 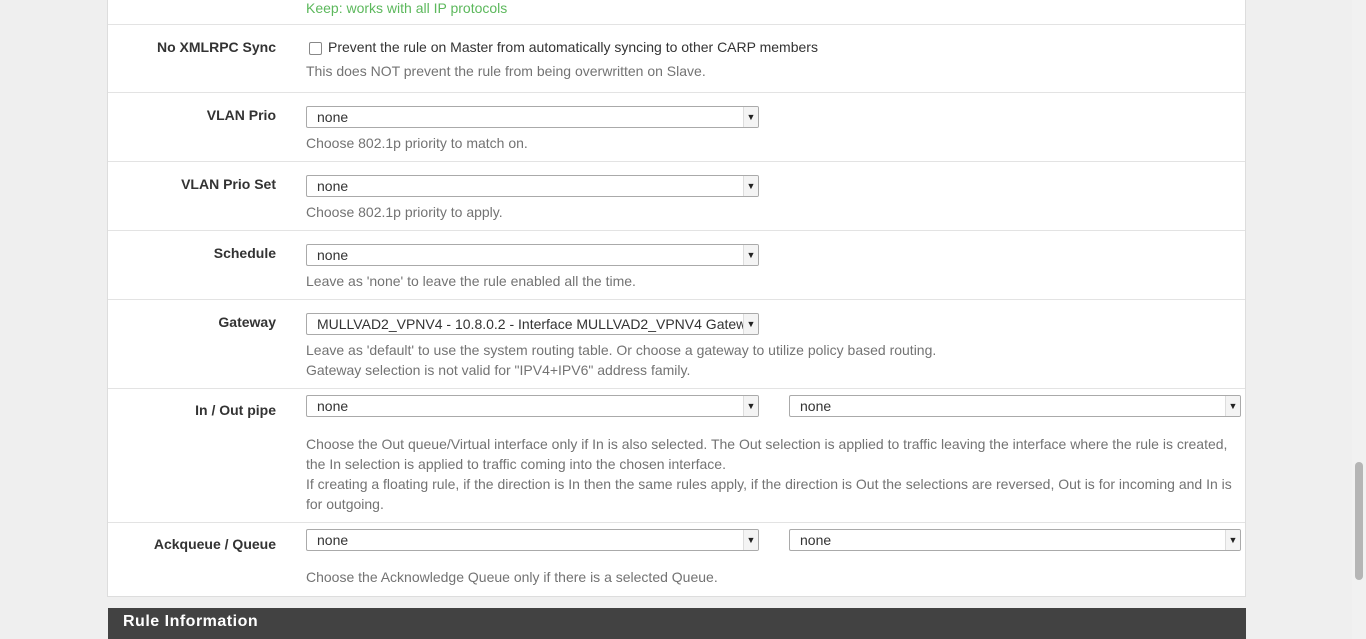 What do you see at coordinates (532, 117) in the screenshot?
I see `vlan-prio-select: none ▼` at bounding box center [532, 117].